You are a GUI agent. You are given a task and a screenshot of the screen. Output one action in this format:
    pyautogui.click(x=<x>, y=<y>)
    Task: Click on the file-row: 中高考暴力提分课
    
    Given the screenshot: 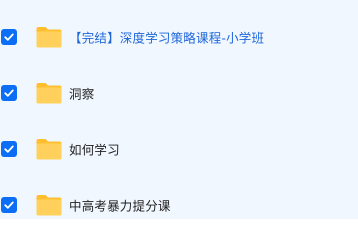 What is the action you would take?
    pyautogui.click(x=179, y=202)
    